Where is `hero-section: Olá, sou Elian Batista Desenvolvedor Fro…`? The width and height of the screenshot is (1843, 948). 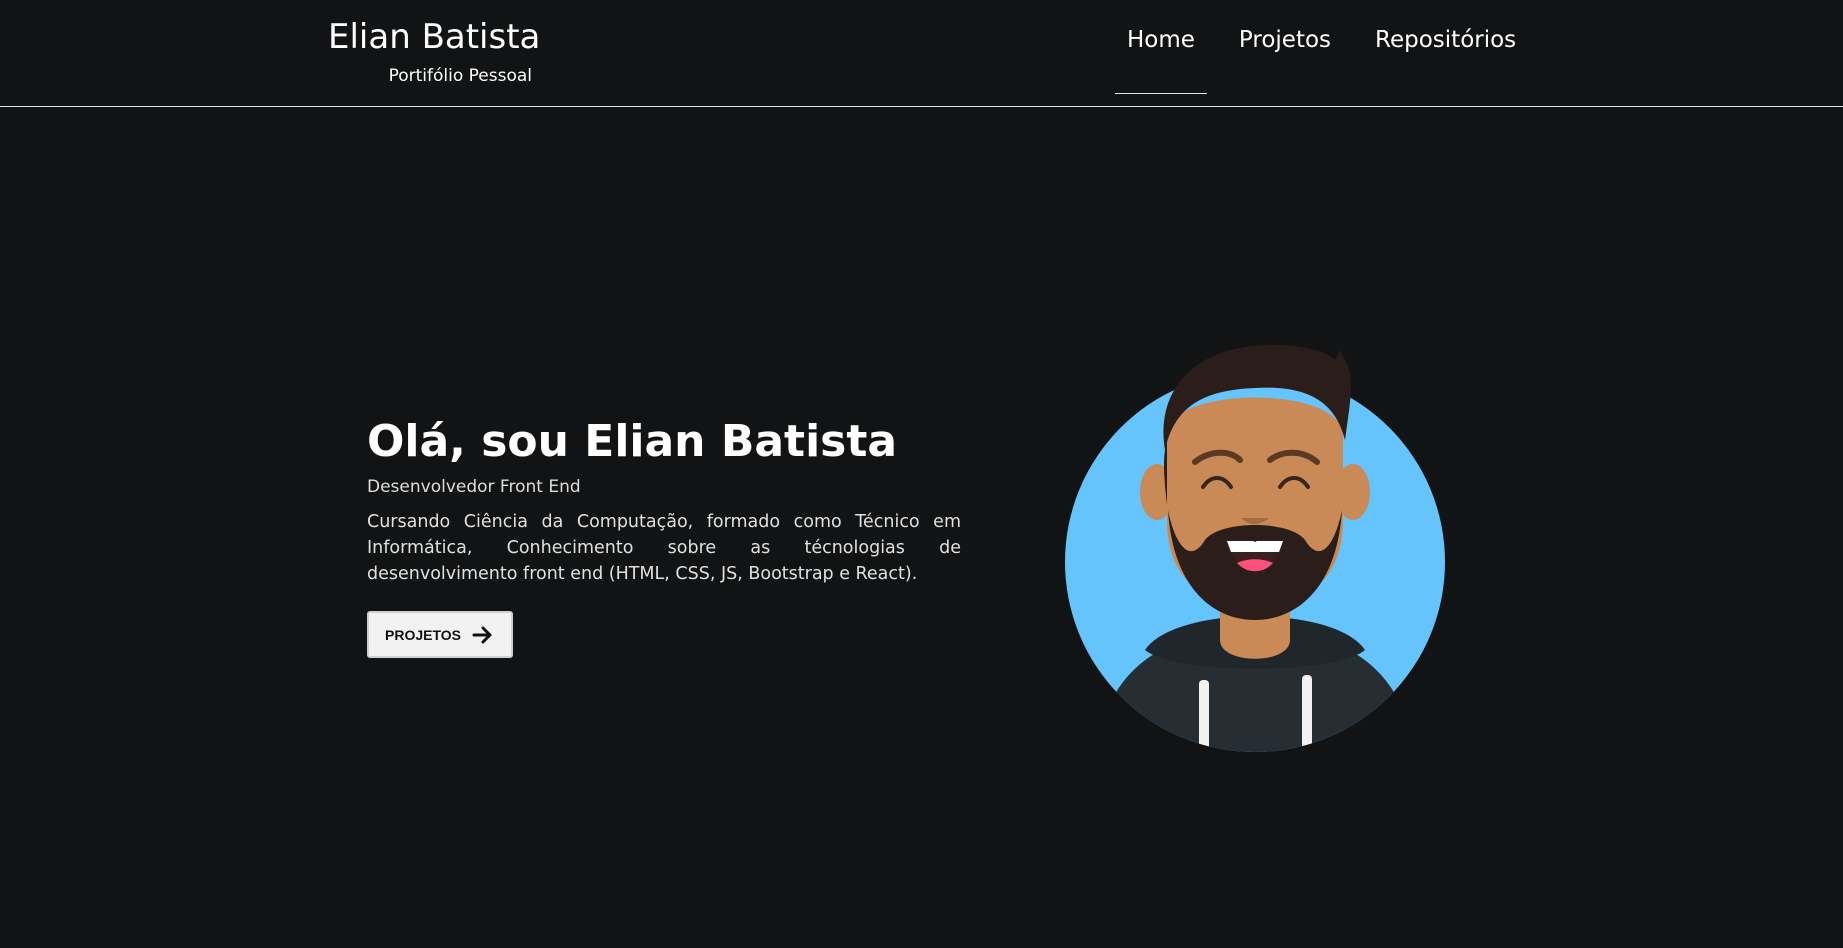 hero-section: Olá, sou Elian Batista Desenvolvedor Fro… is located at coordinates (664, 499).